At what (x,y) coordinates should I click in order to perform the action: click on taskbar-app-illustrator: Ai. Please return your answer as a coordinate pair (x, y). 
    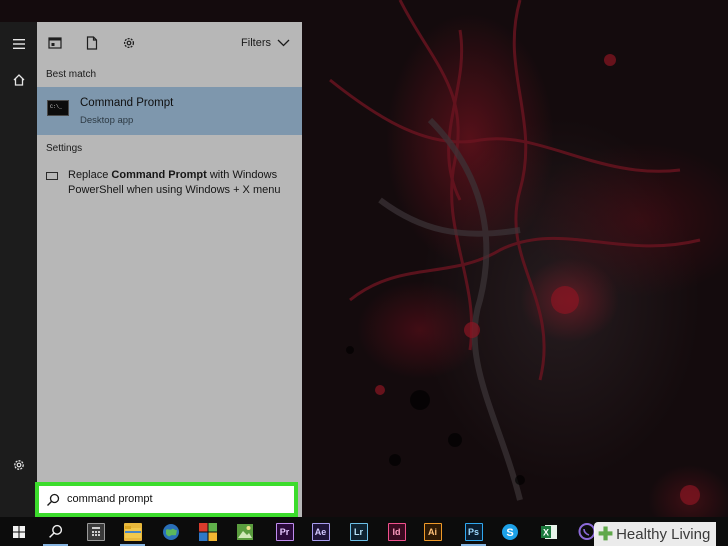
    Looking at the image, I should click on (432, 531).